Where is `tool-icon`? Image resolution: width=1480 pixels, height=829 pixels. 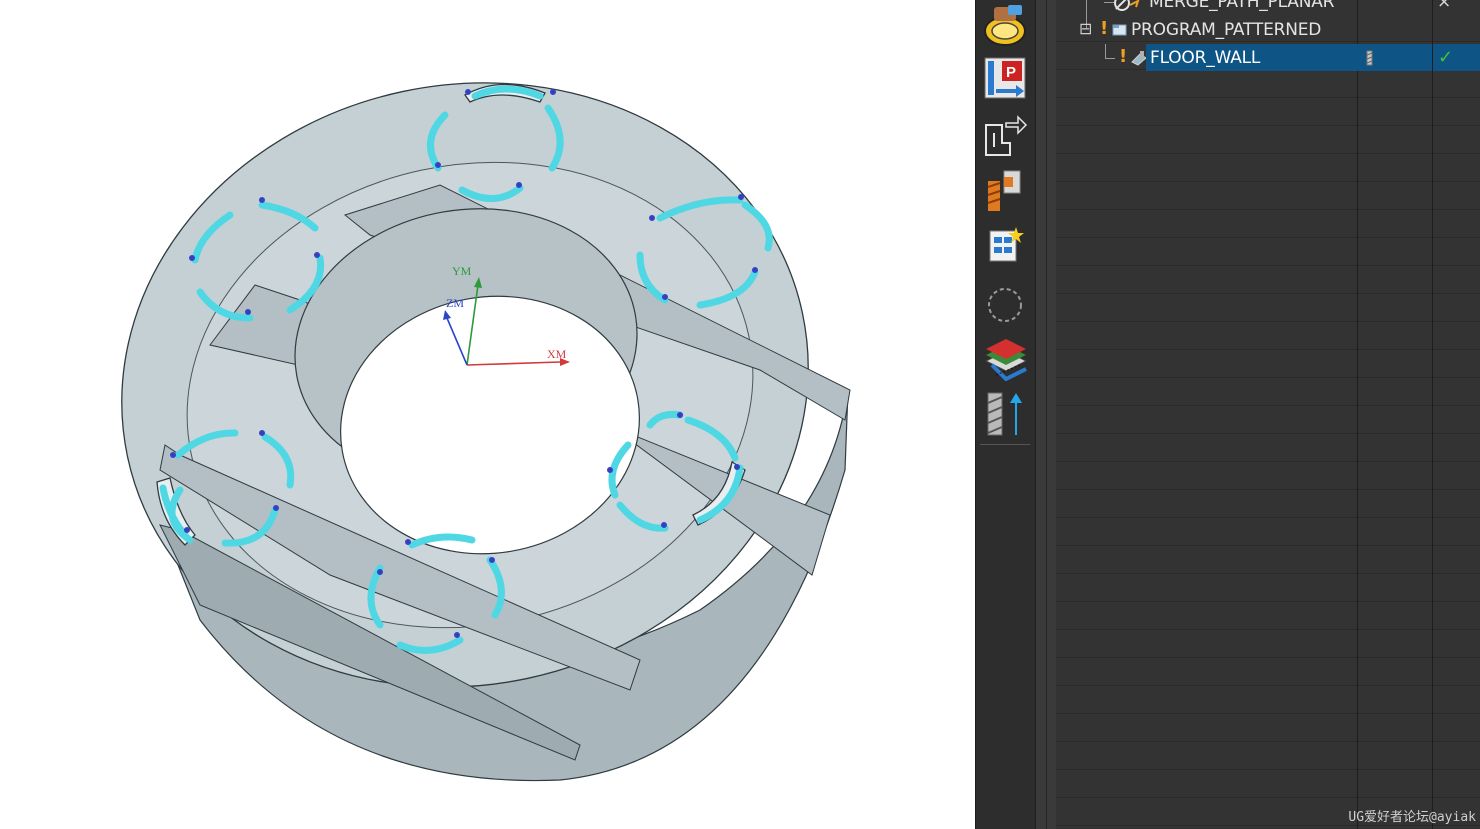 tool-icon is located at coordinates (1369, 58).